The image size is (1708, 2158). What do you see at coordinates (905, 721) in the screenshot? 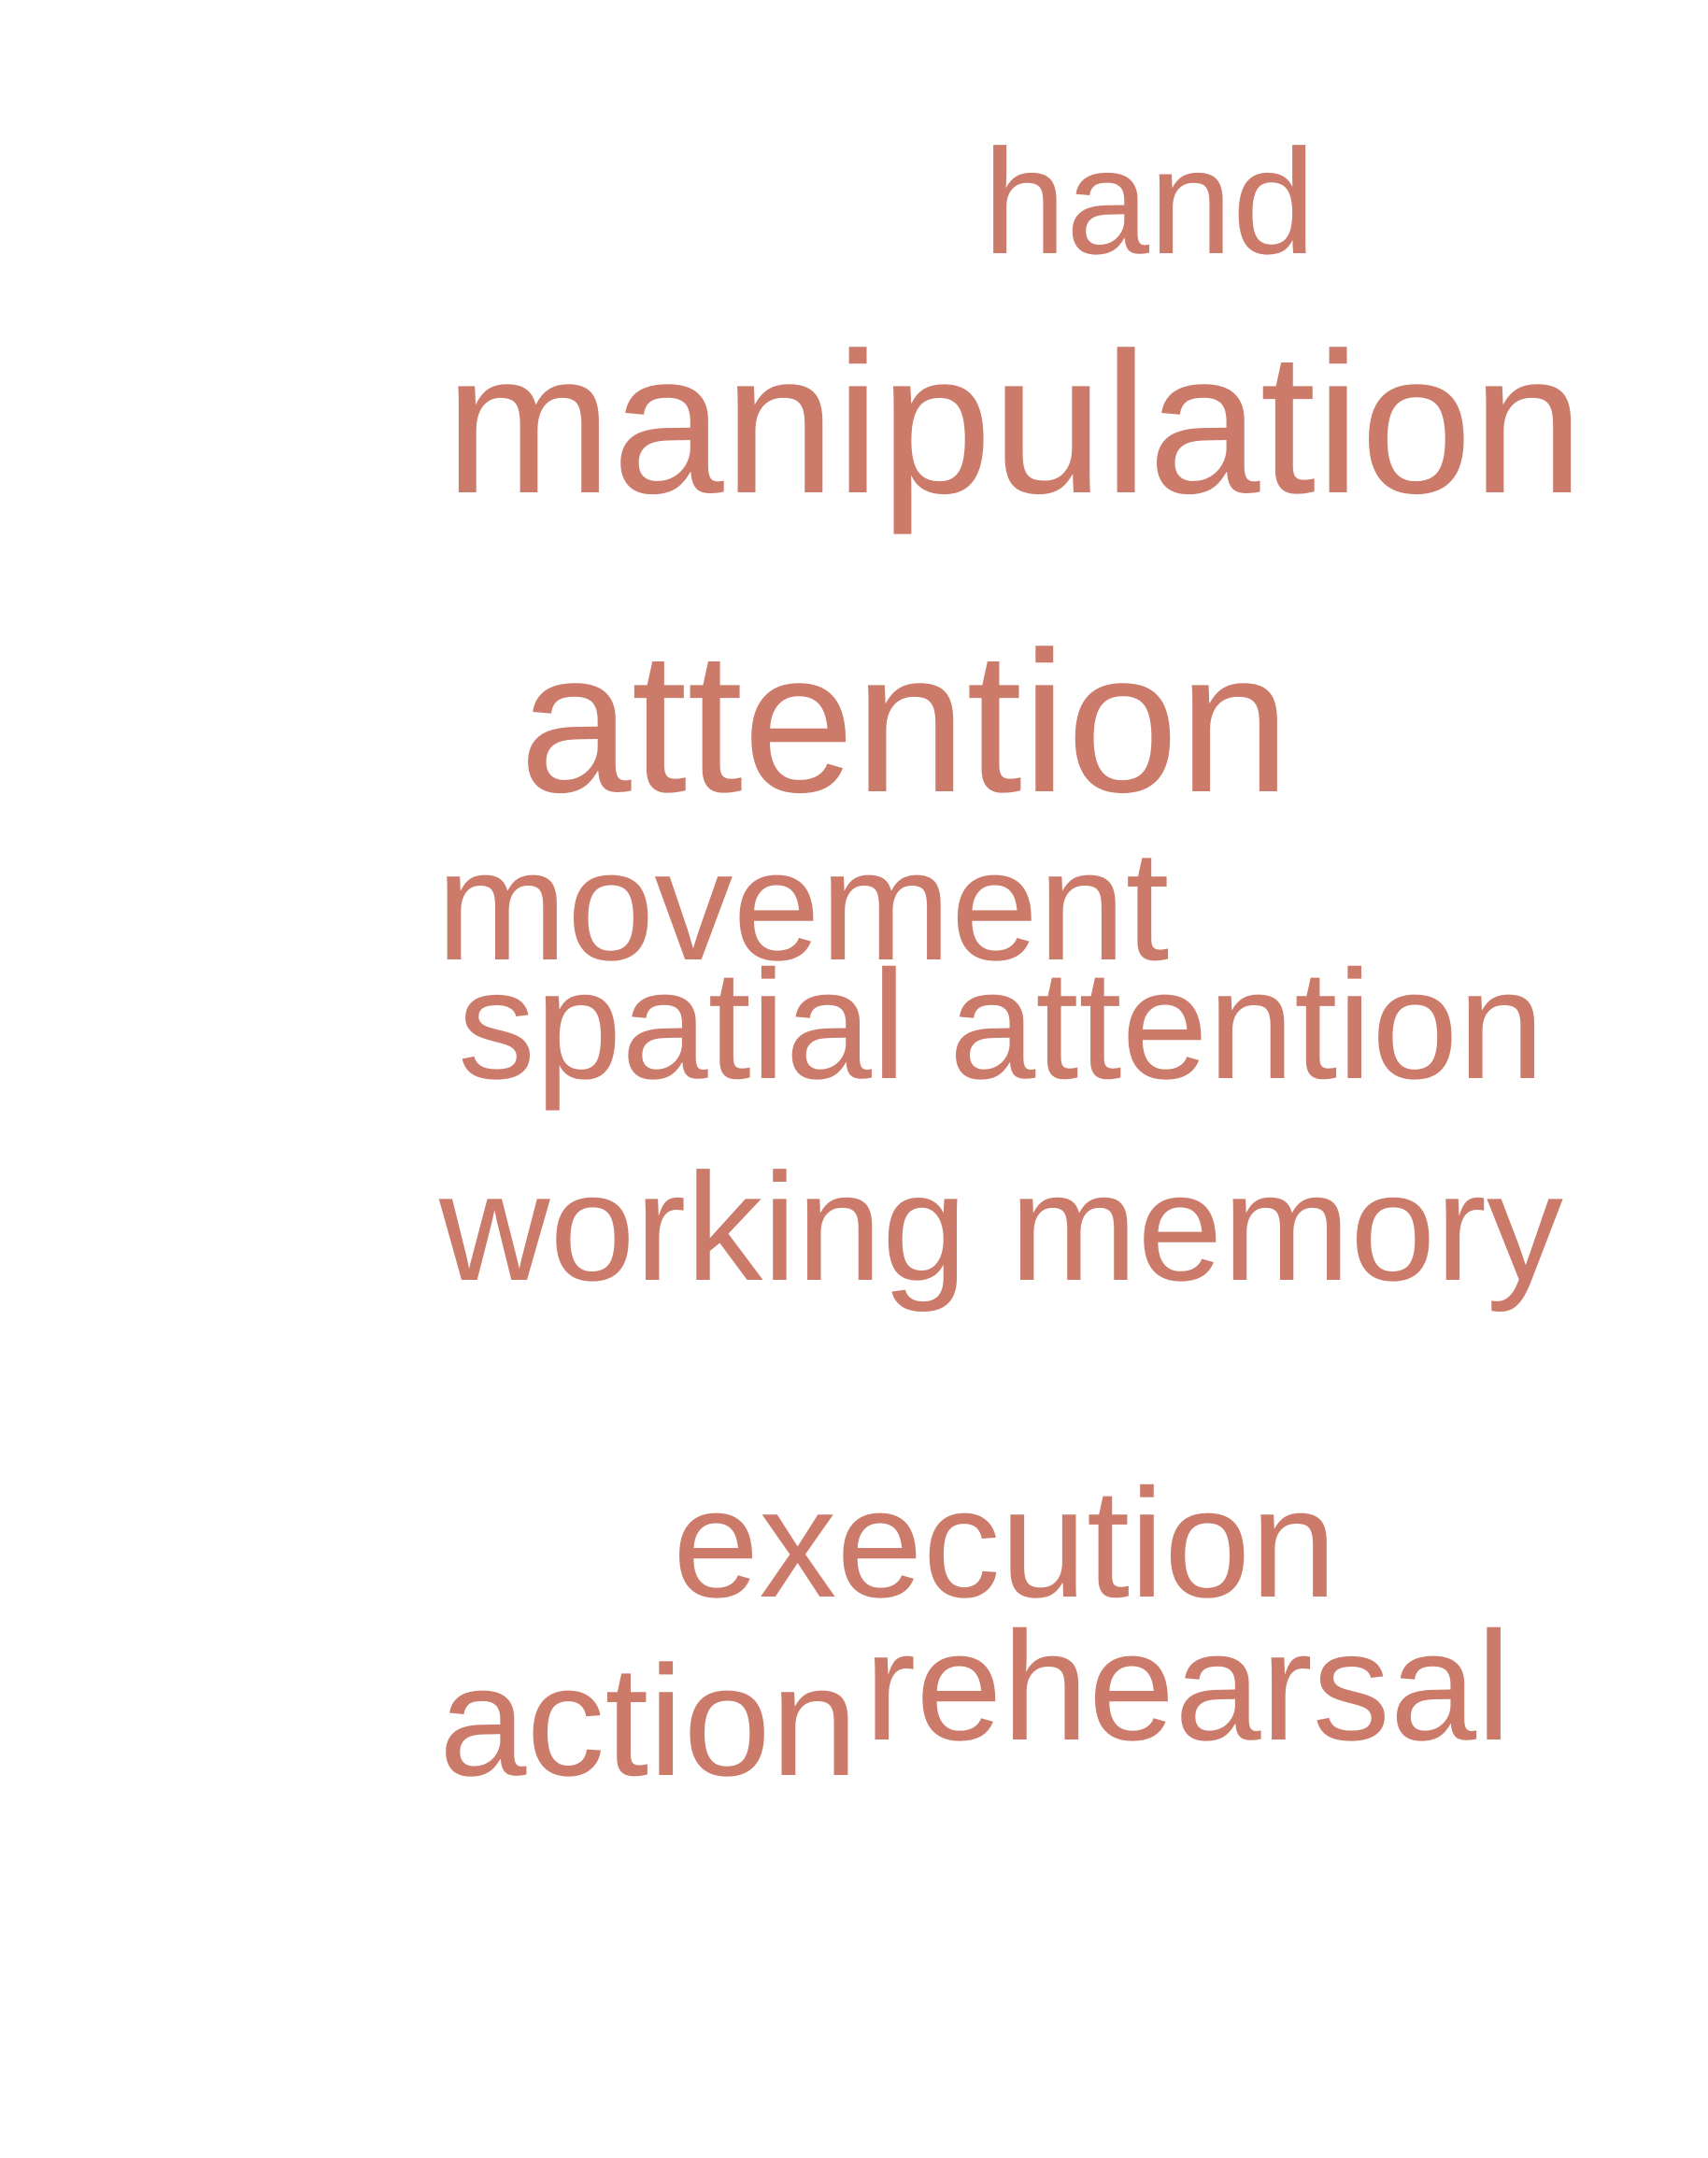
I see `word-attention: attention` at bounding box center [905, 721].